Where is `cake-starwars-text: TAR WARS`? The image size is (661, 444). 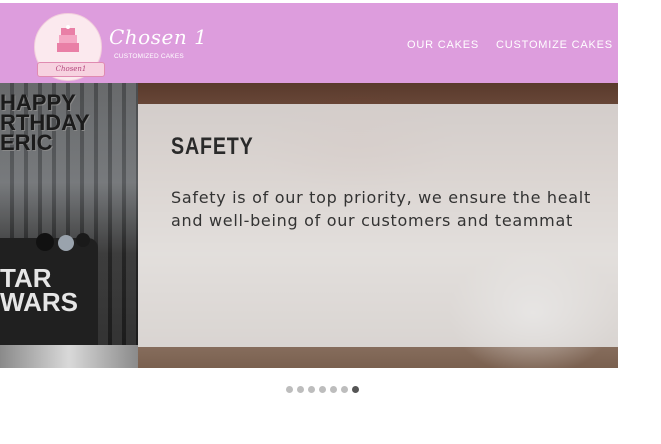
cake-starwars-text: TAR WARS is located at coordinates (45, 291).